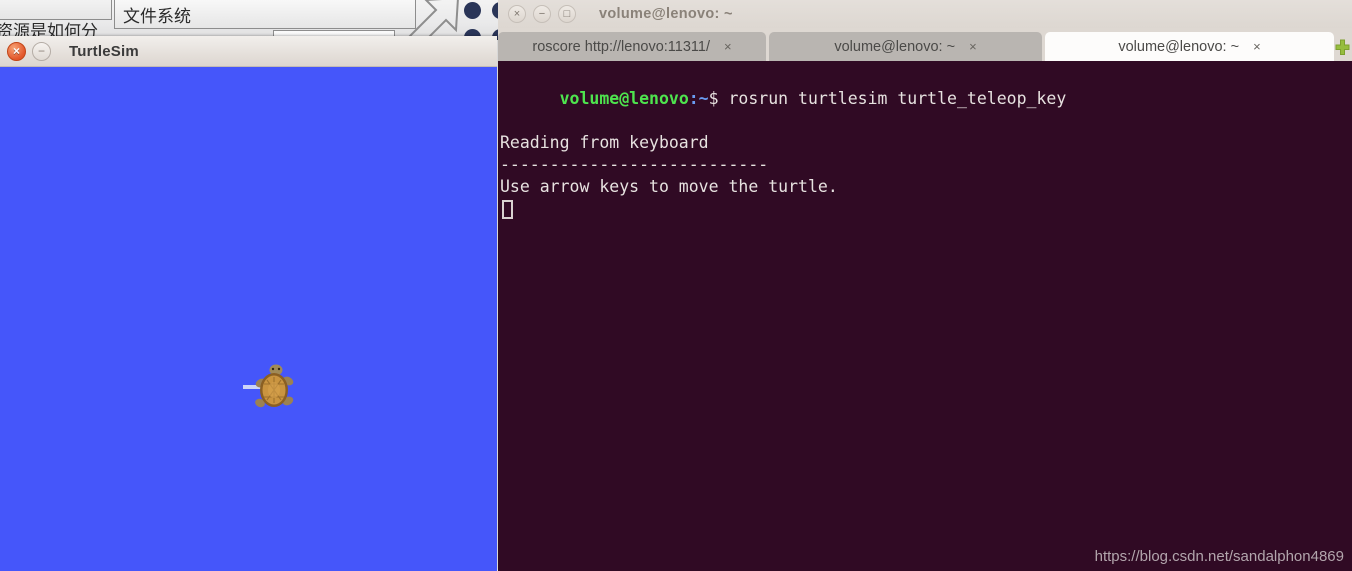 The image size is (1352, 571). I want to click on prompt-command: rosrun turtlesim turtle_teleop_key, so click(892, 98).